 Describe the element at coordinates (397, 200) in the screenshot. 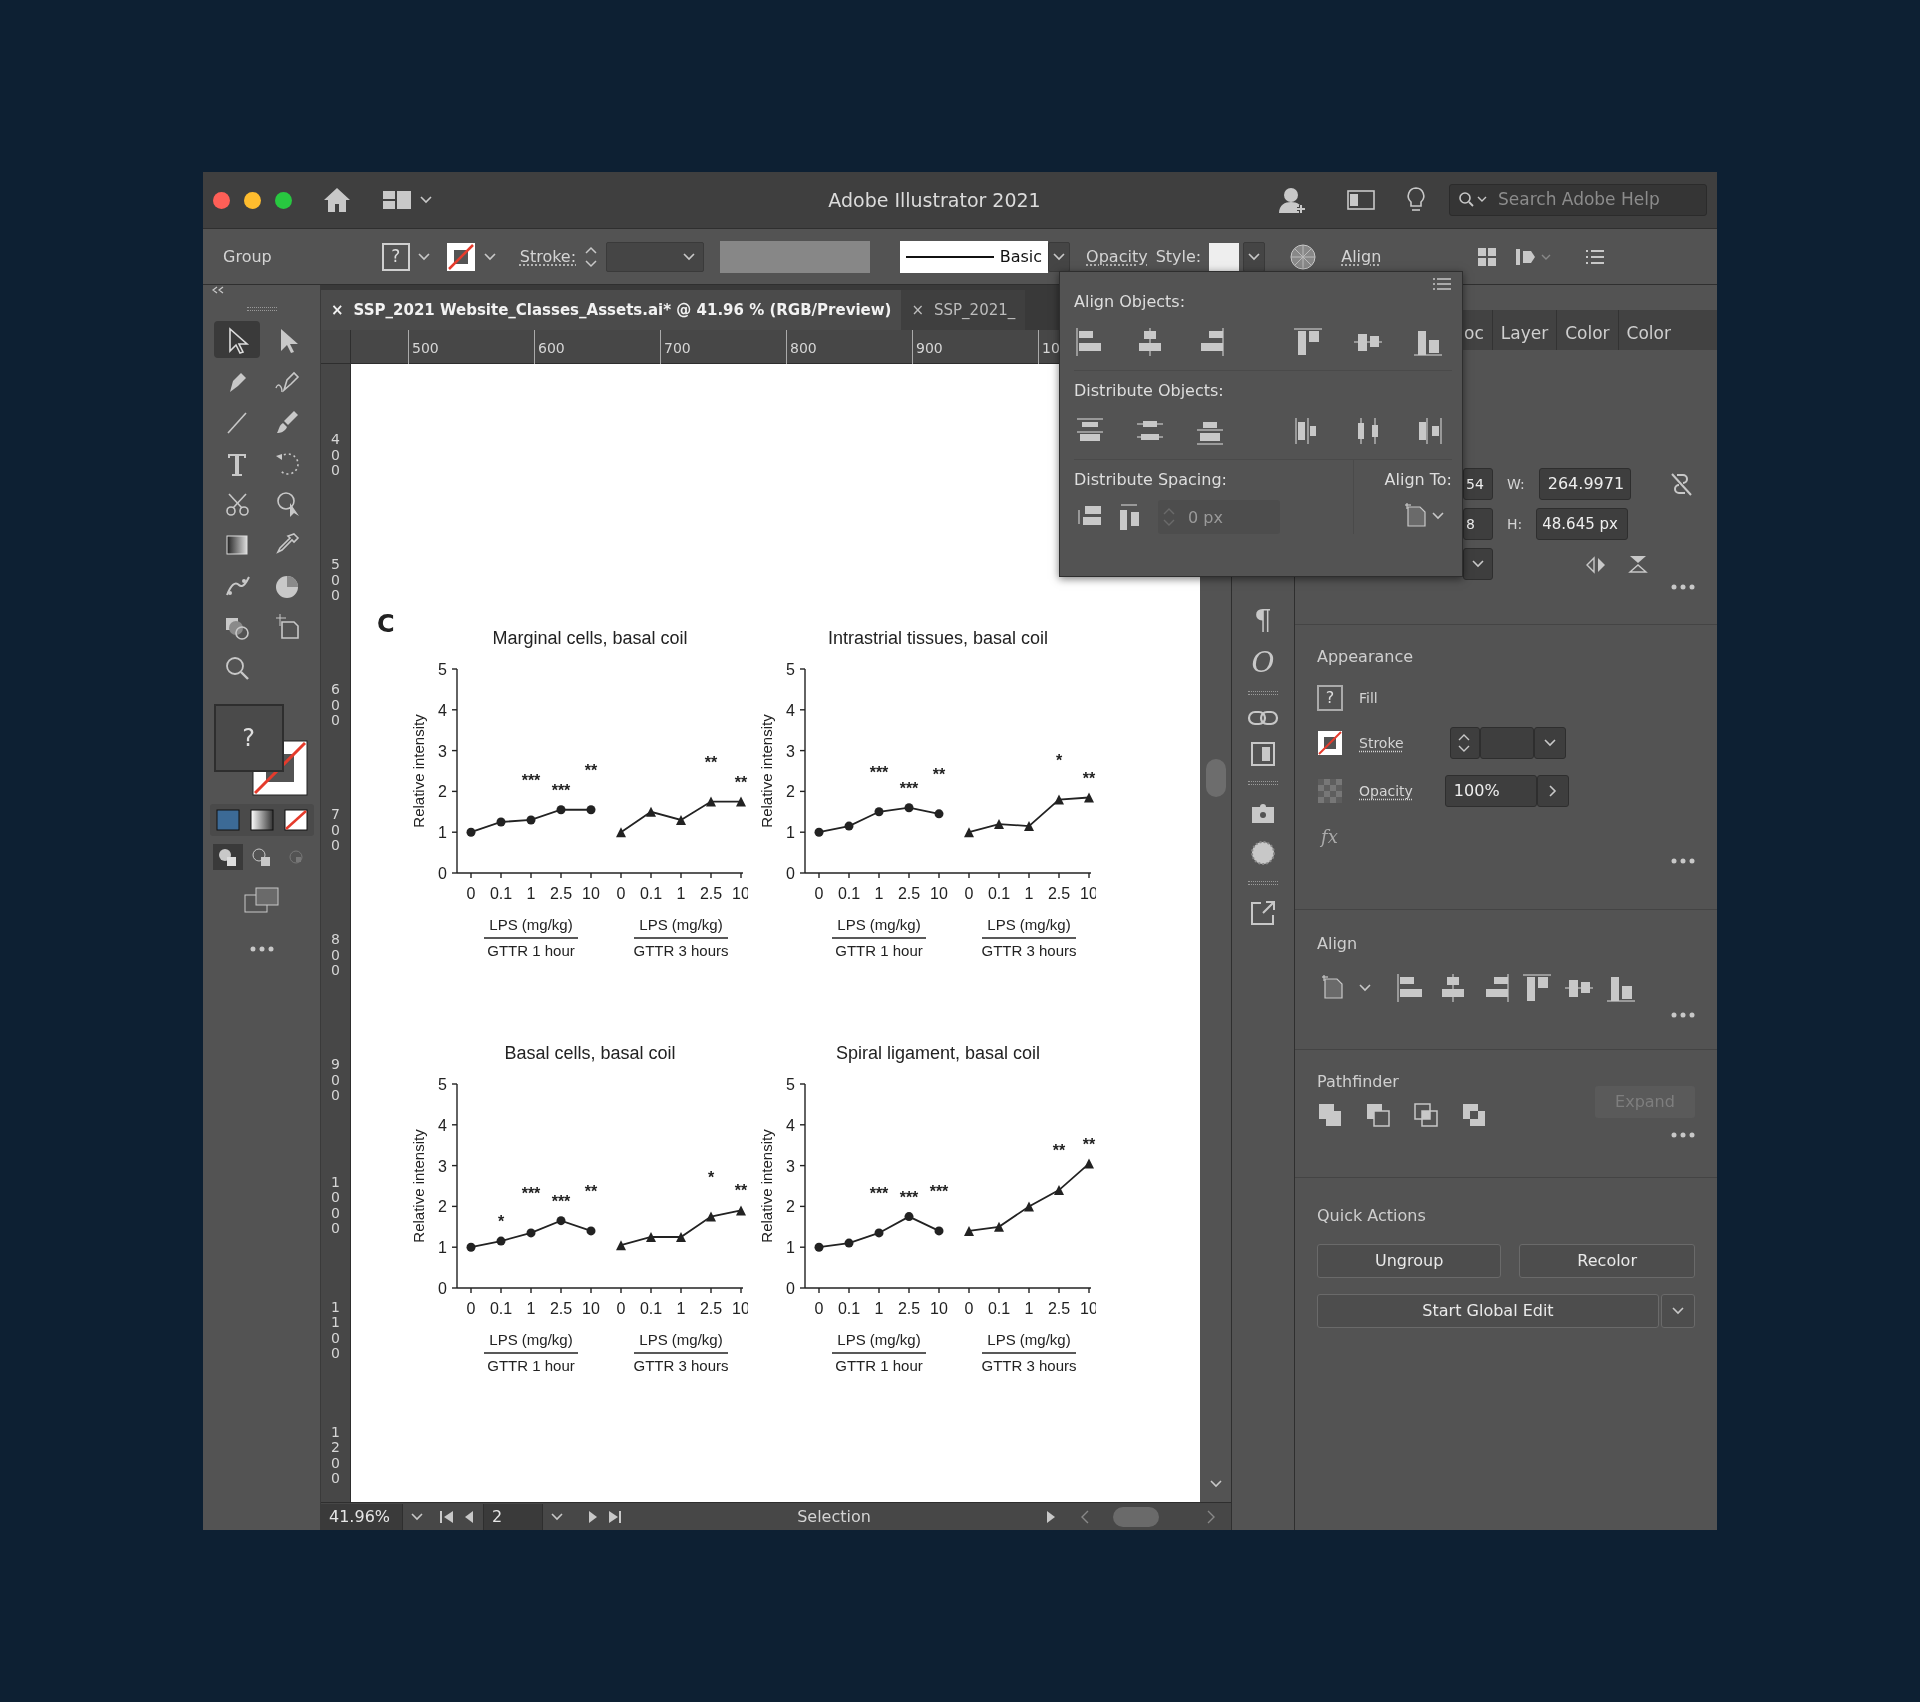

I see `workspace-layout-icon` at that location.